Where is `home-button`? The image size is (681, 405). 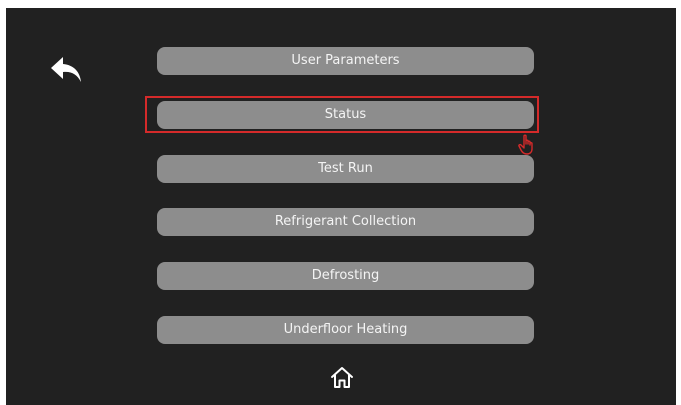
home-button is located at coordinates (342, 378).